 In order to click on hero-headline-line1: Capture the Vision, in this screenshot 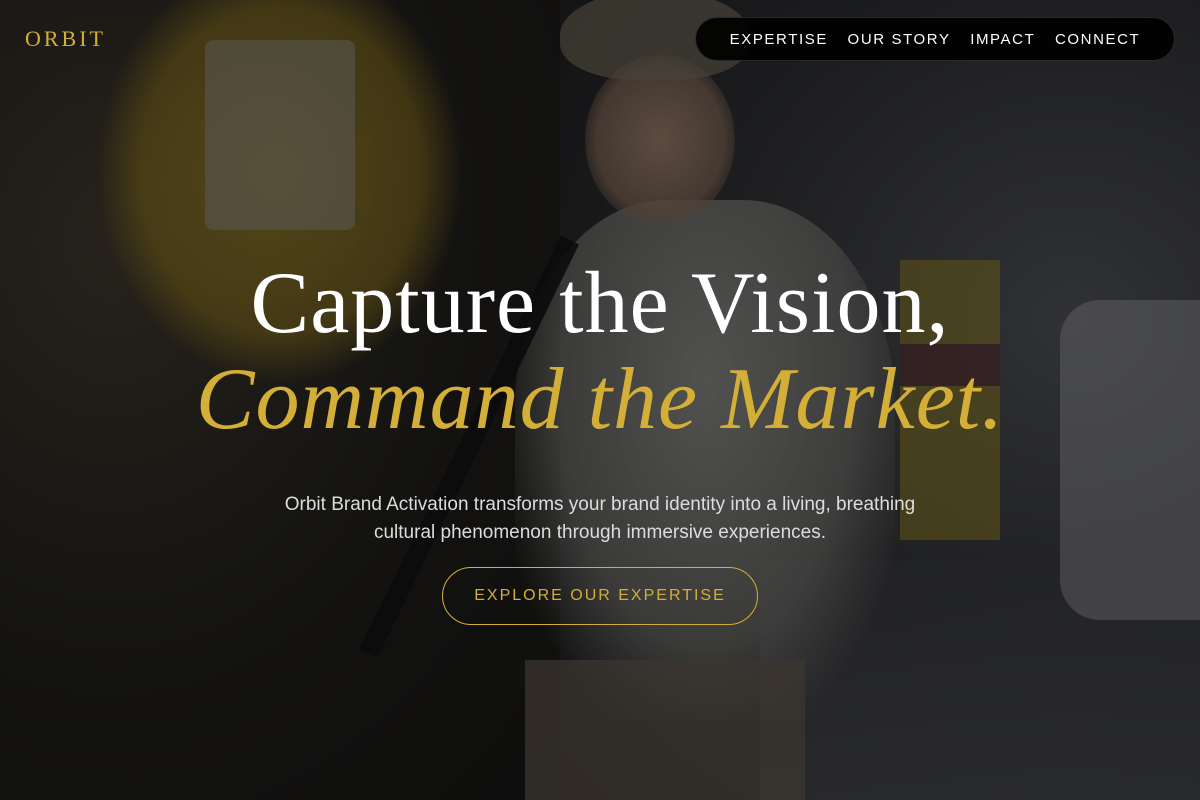, I will do `click(600, 303)`.